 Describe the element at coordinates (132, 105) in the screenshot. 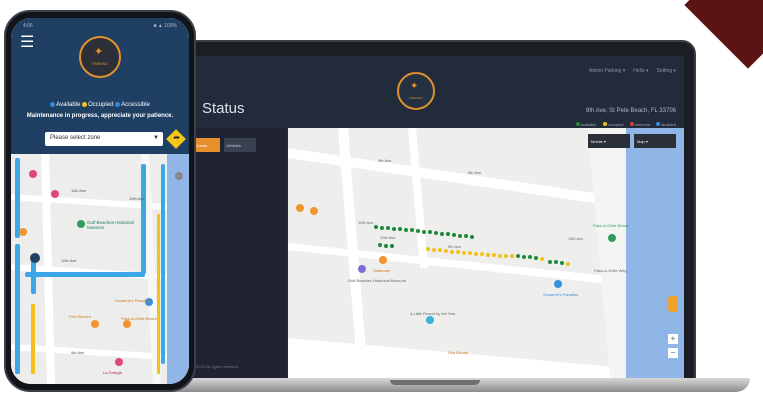

I see `legend-accessible: Accessible` at that location.